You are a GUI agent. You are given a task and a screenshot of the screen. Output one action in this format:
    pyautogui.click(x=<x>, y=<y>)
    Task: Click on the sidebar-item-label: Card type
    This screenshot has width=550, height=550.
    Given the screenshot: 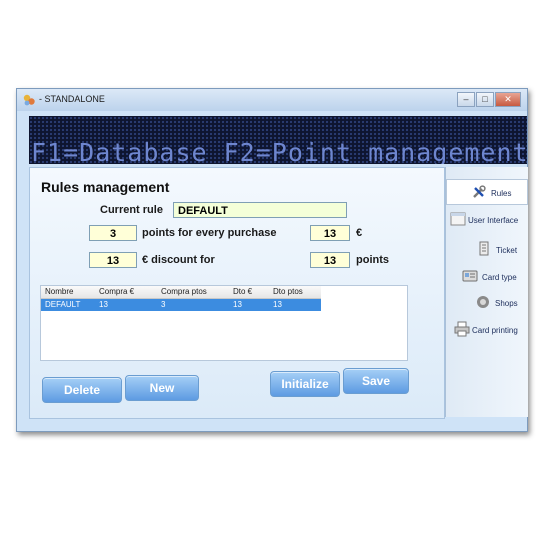 What is the action you would take?
    pyautogui.click(x=499, y=277)
    